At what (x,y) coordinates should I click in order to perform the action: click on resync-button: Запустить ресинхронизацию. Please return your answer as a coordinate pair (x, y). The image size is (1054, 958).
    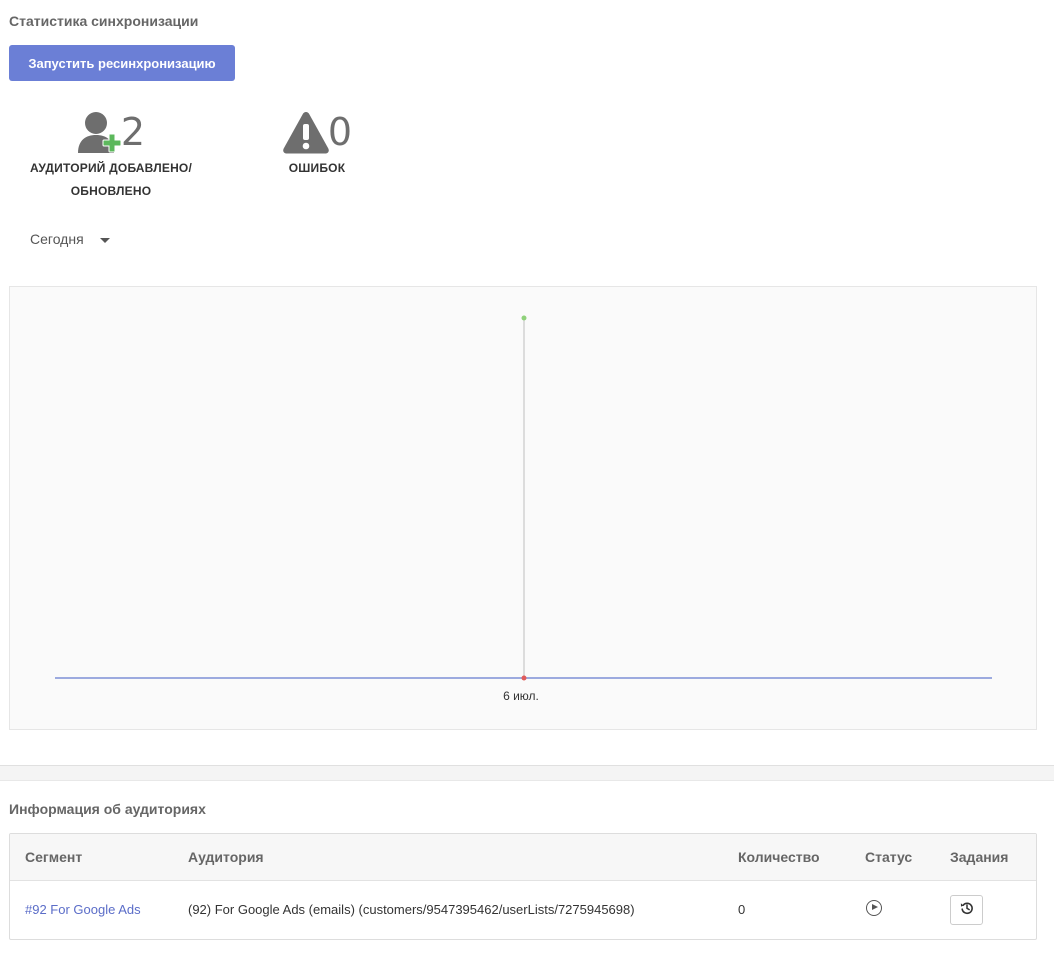
    Looking at the image, I should click on (122, 63).